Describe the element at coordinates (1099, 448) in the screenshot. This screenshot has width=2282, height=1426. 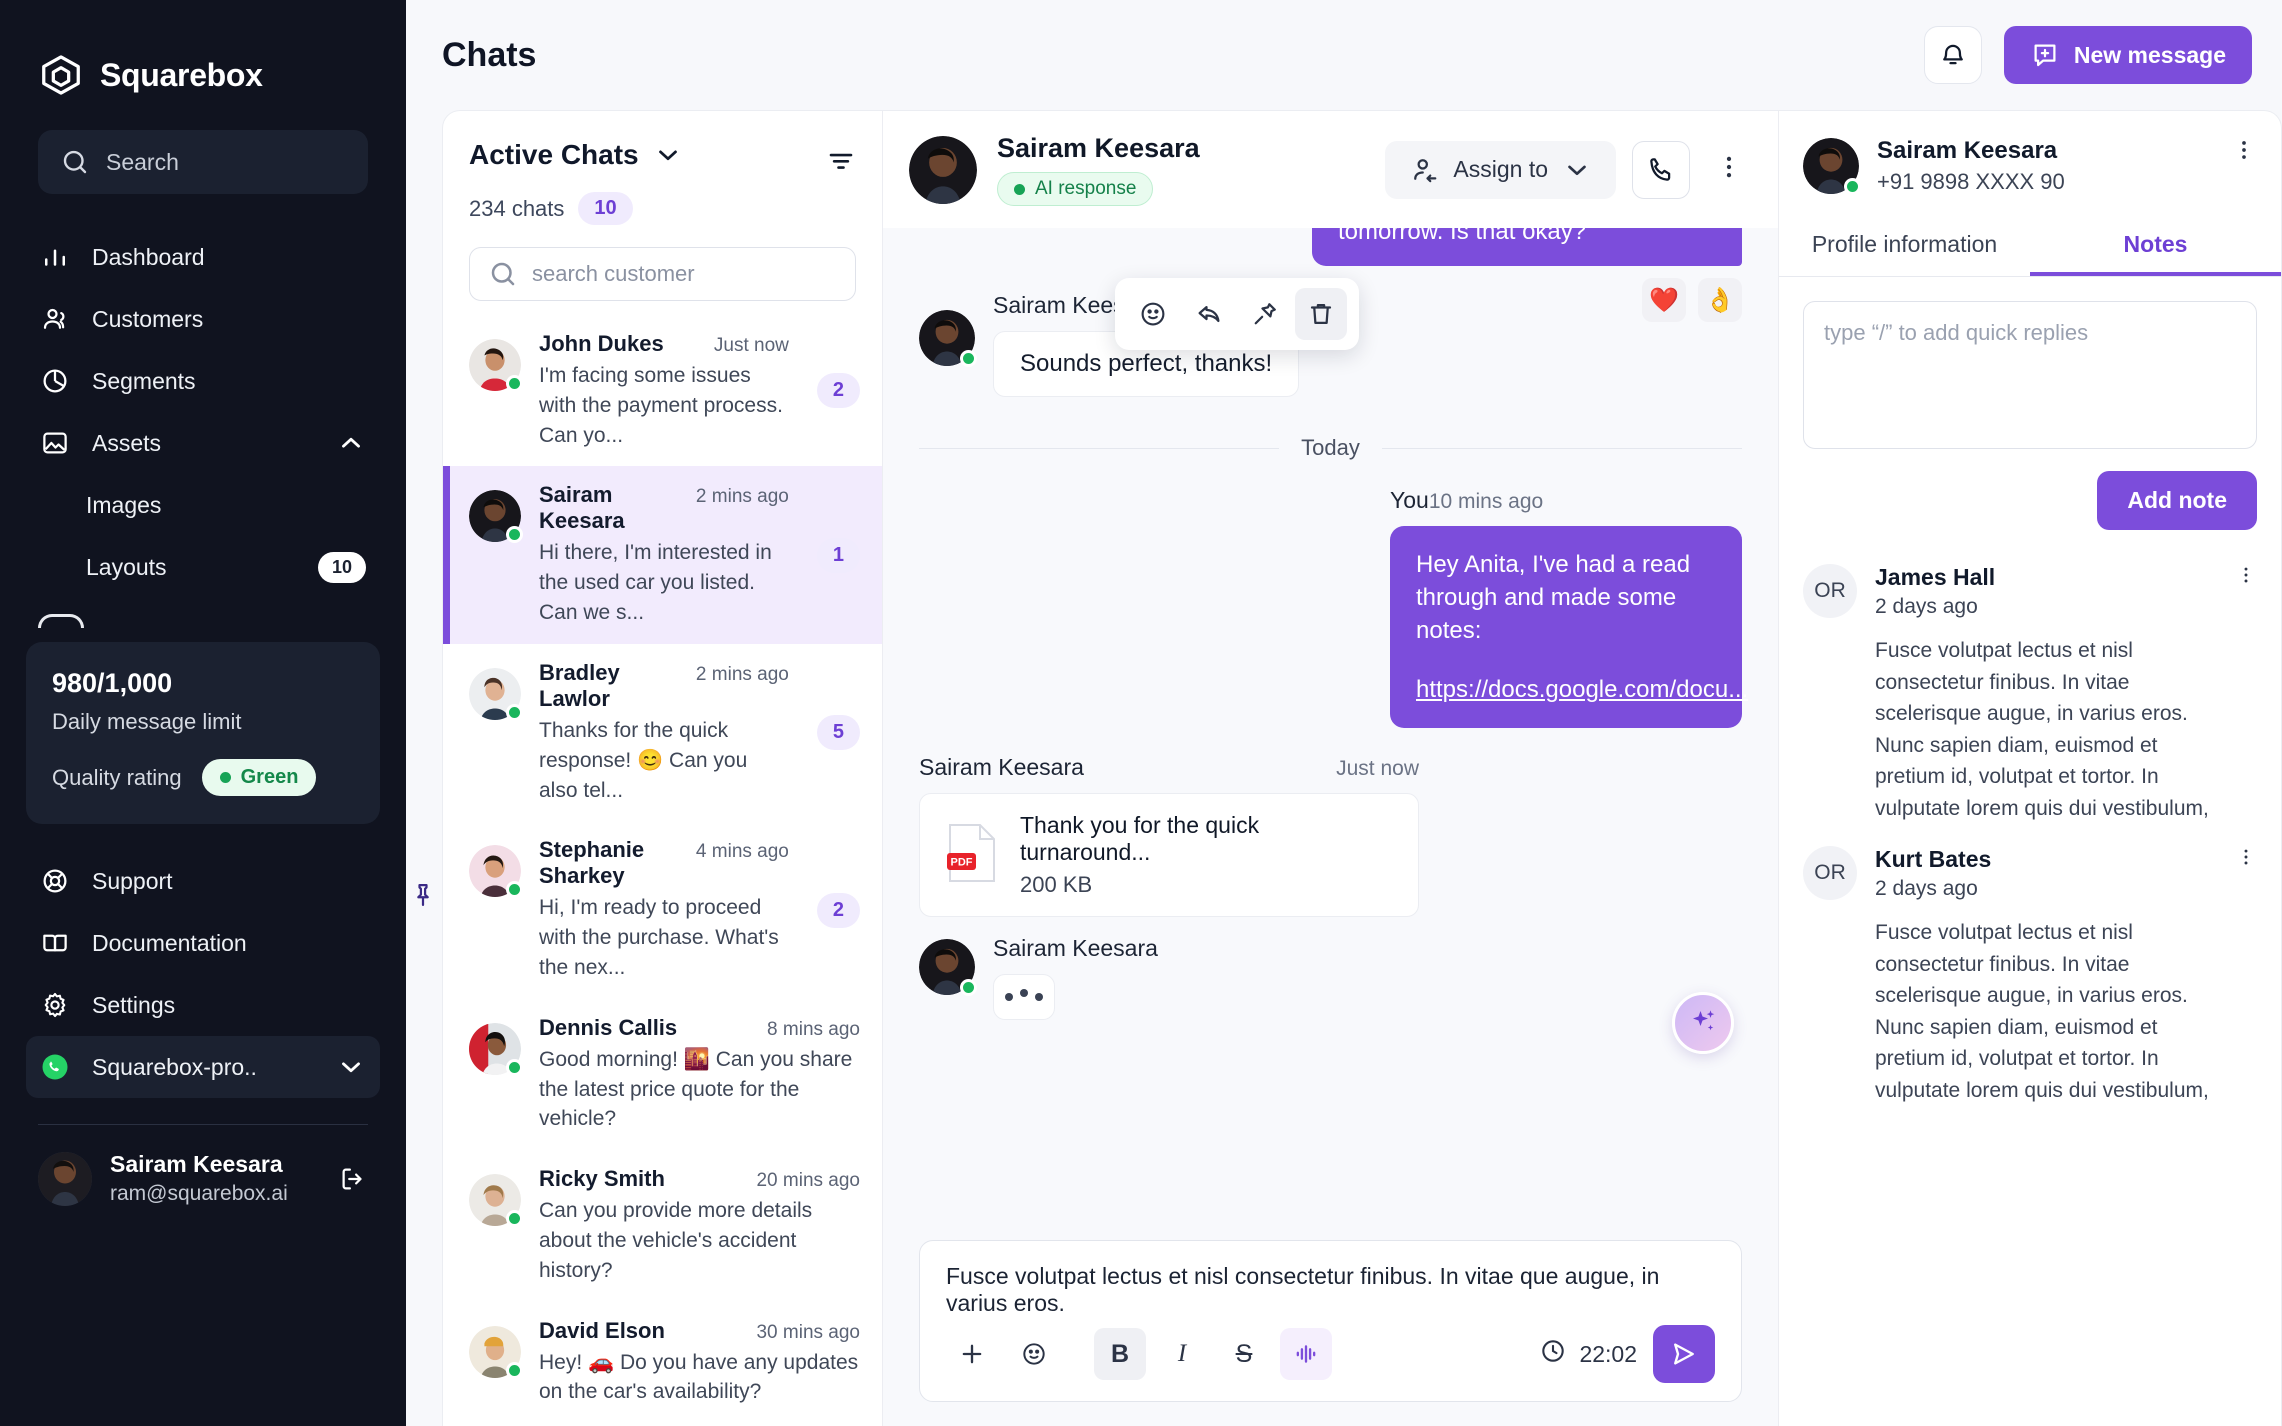
I see `separator-line` at that location.